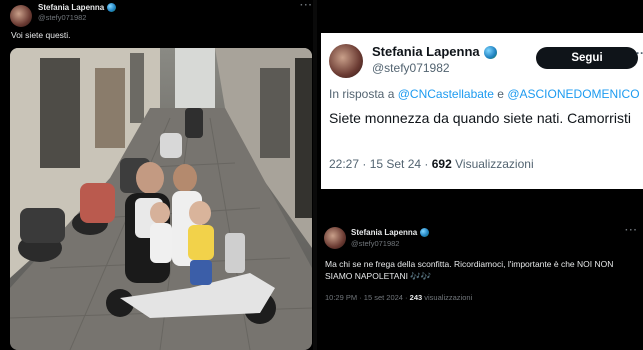  I want to click on timestamp: 10:29 PM · 15 set 2024 ·, so click(366, 297).